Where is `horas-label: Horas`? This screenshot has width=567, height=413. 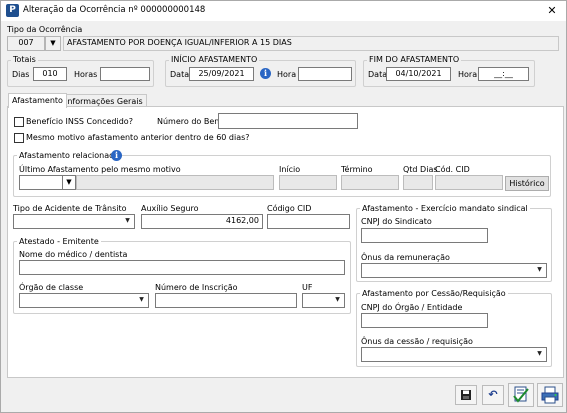
horas-label: Horas is located at coordinates (86, 74).